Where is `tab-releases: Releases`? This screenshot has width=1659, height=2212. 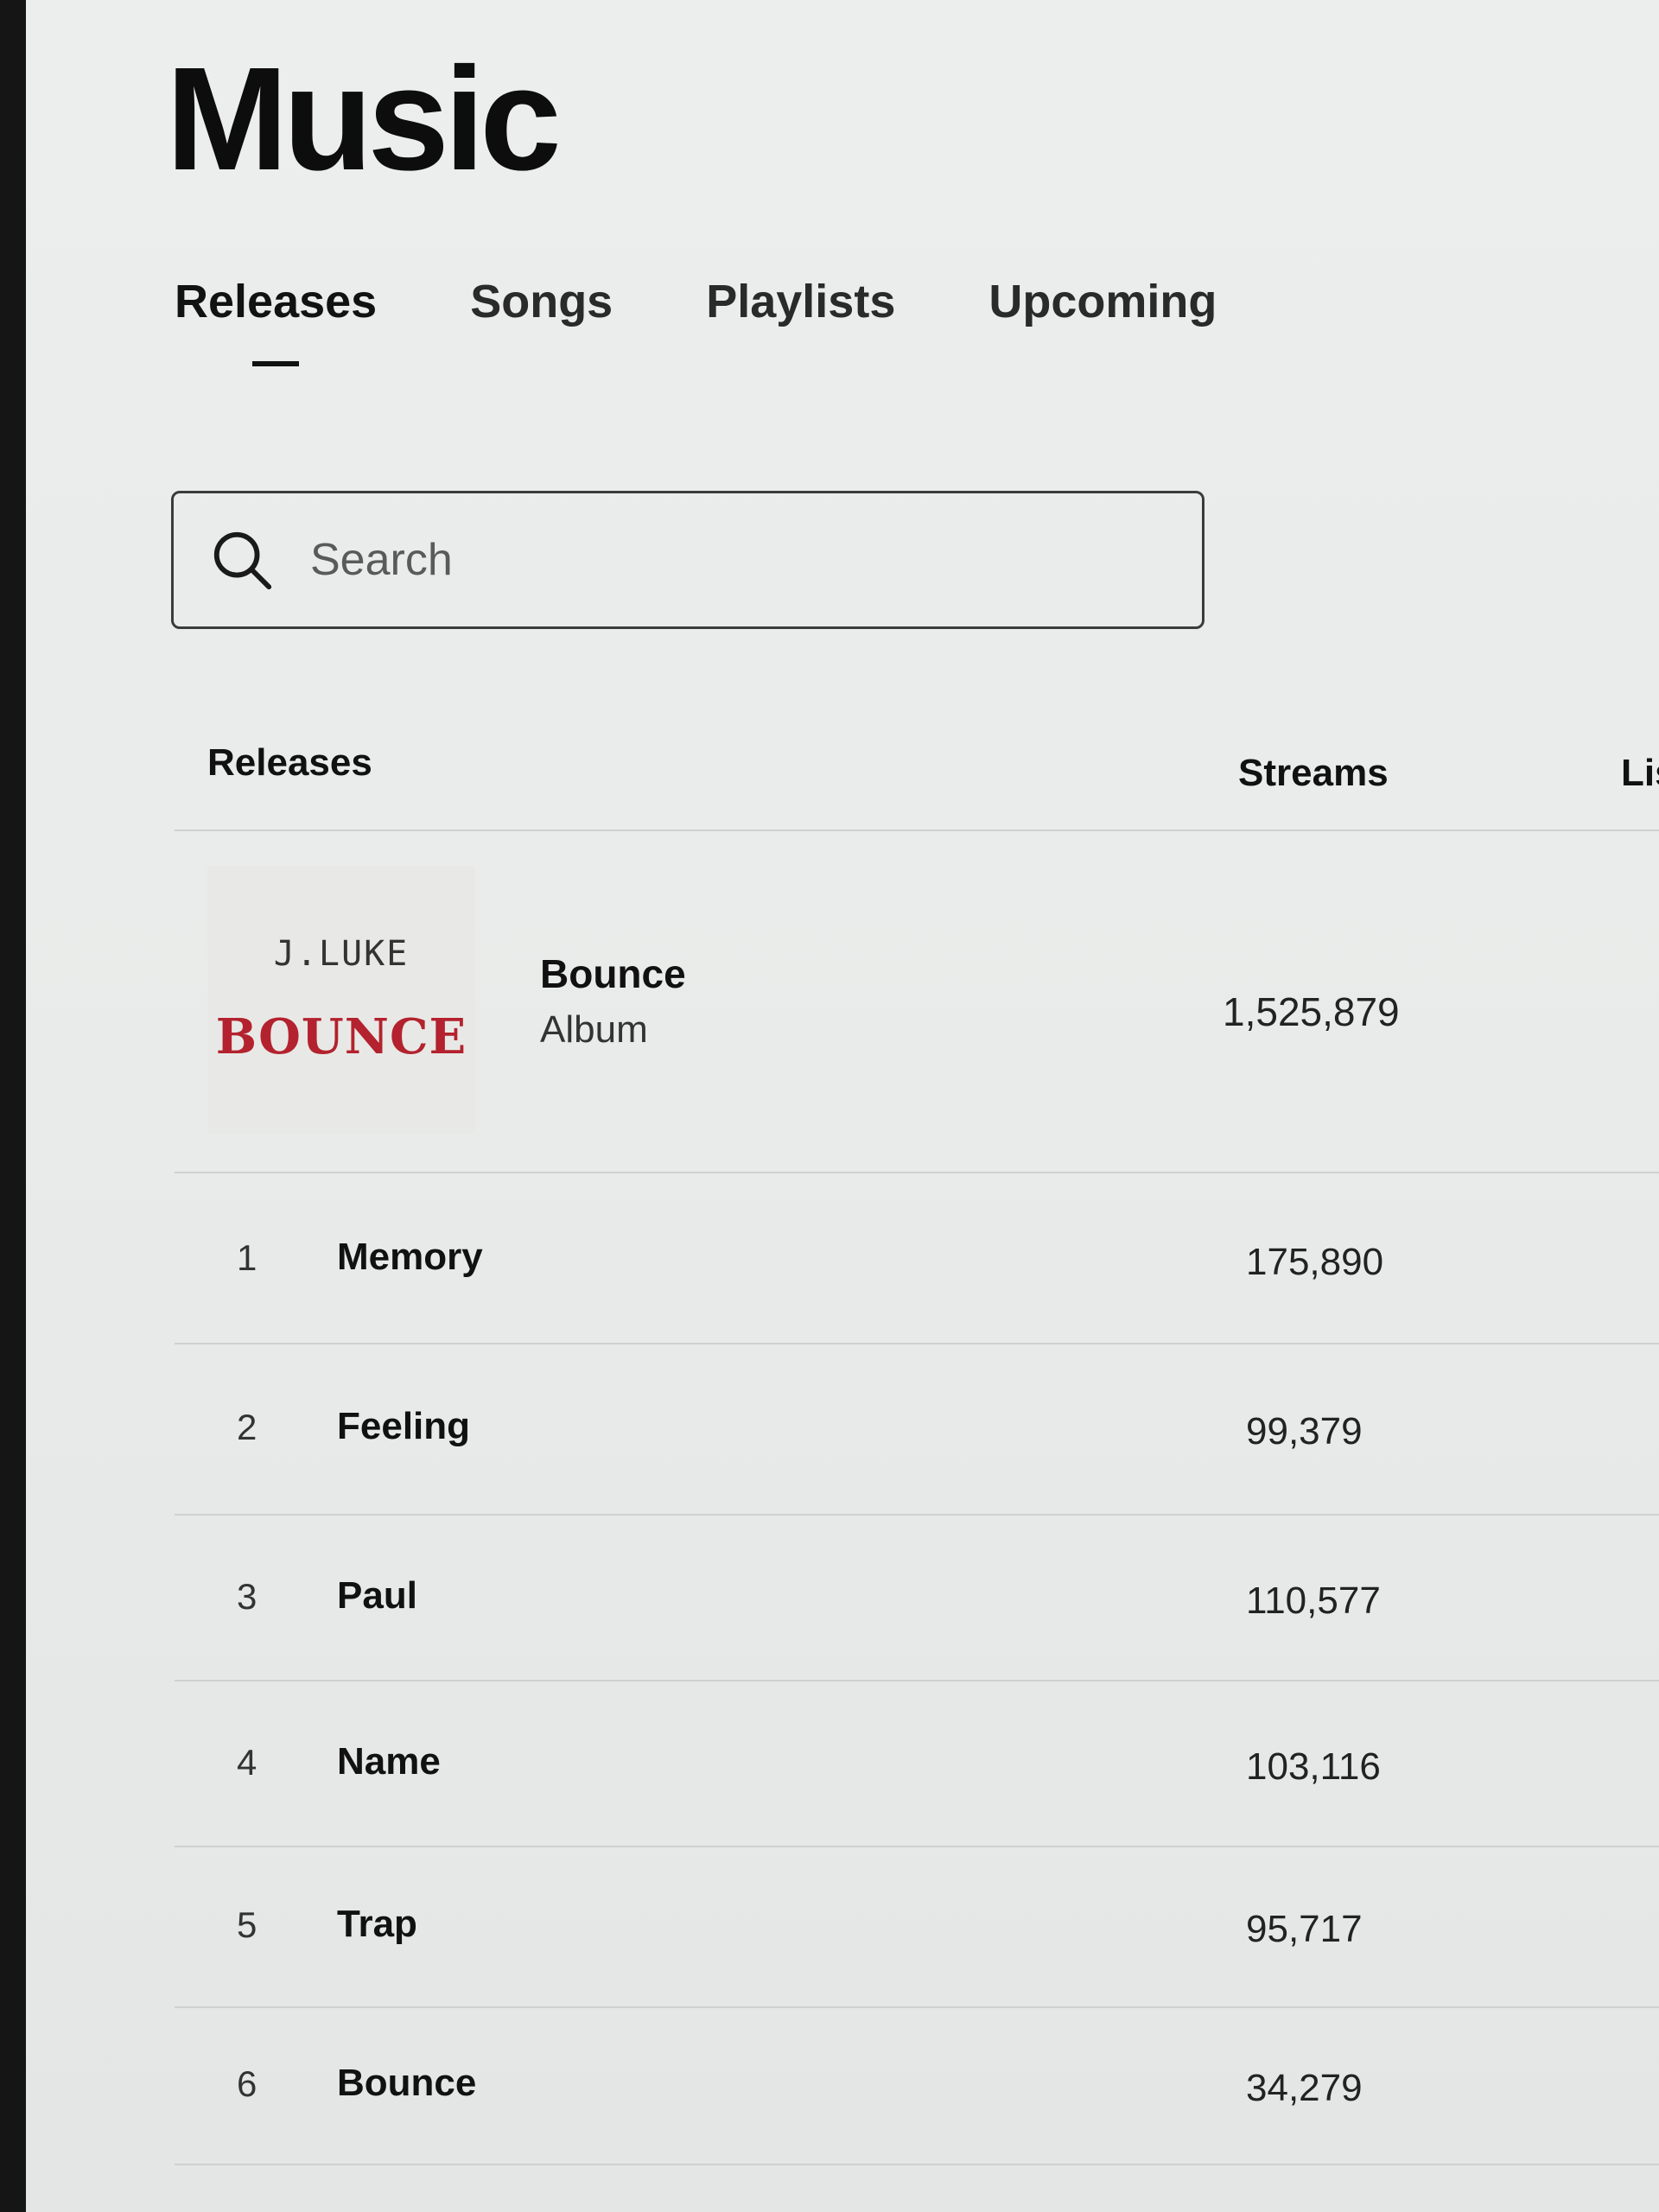 tab-releases: Releases is located at coordinates (276, 320).